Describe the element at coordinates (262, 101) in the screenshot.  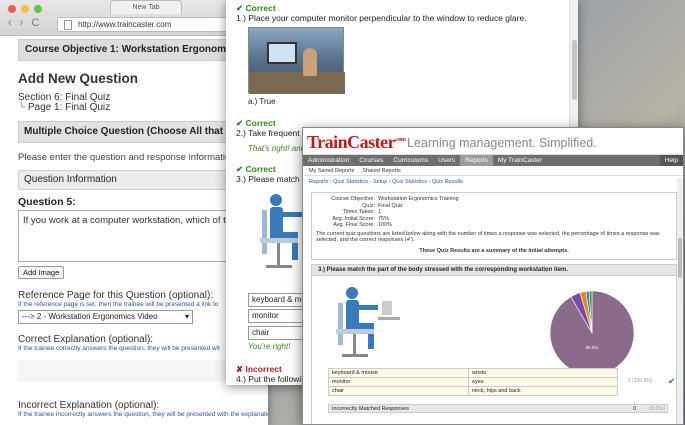
I see `q1-answer: a.) True` at that location.